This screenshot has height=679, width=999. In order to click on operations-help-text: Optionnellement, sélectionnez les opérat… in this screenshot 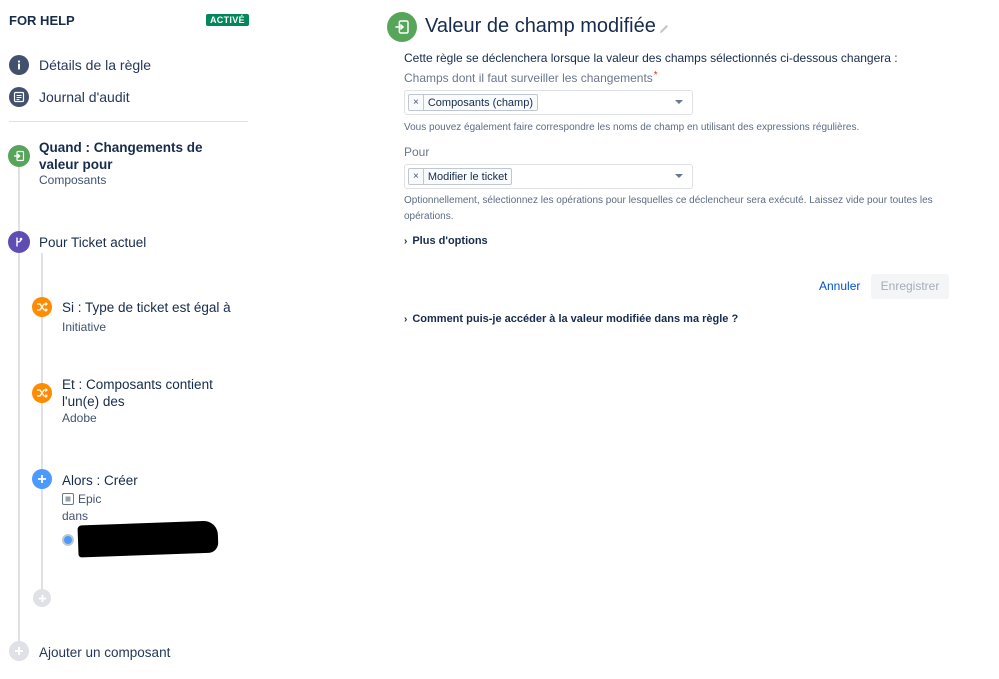, I will do `click(668, 208)`.